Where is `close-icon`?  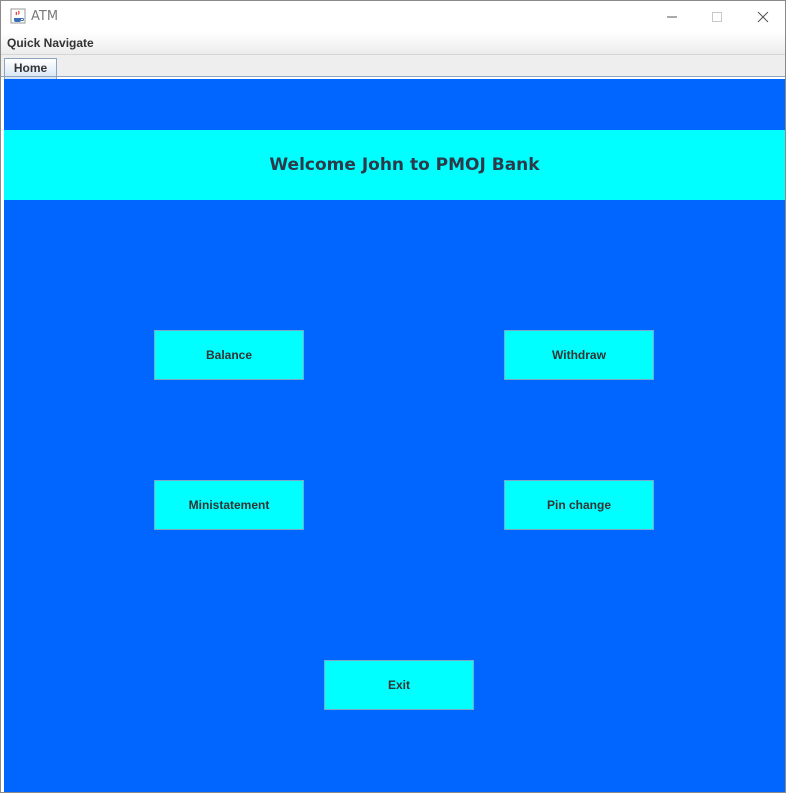 close-icon is located at coordinates (763, 16).